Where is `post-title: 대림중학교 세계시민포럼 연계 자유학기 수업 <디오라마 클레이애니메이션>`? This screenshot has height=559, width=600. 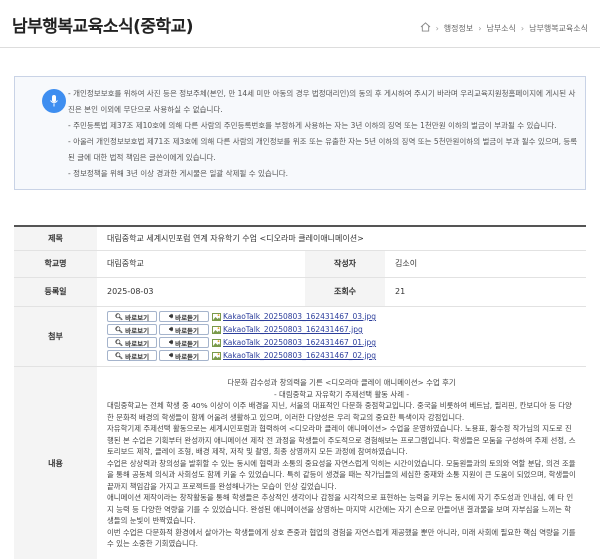 post-title: 대림중학교 세계시민포럼 연계 자유학기 수업 <디오라마 클레이애니메이션> is located at coordinates (342, 238).